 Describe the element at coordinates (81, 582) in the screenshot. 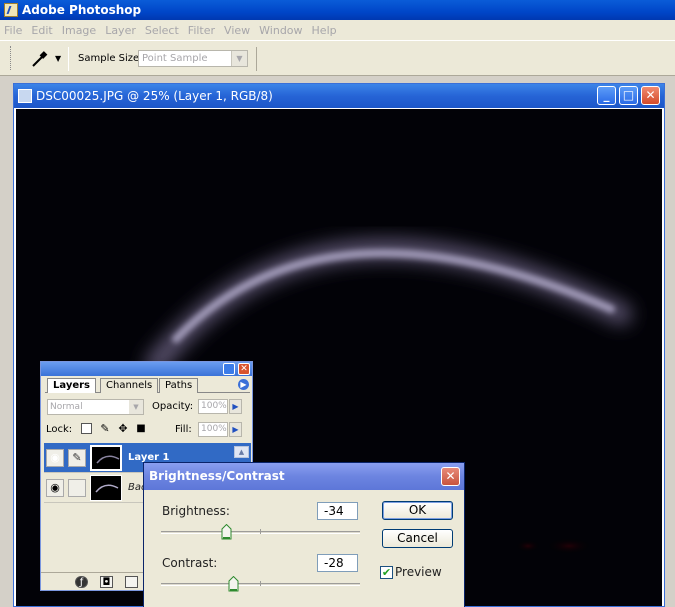

I see `layer-style-icon: ƒ` at that location.